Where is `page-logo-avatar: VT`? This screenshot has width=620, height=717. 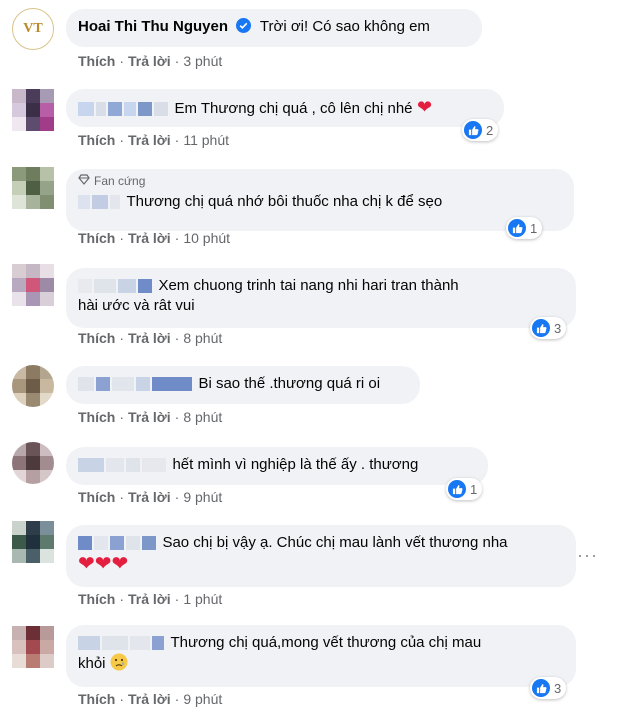
page-logo-avatar: VT is located at coordinates (33, 29).